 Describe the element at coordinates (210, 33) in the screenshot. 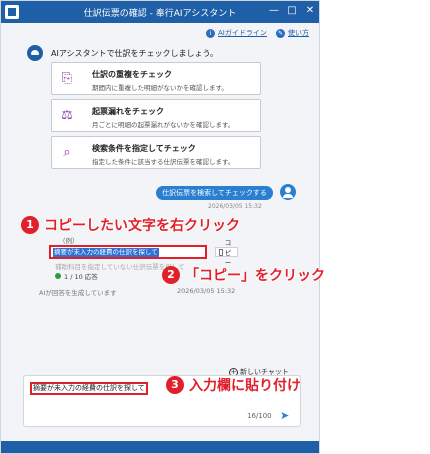

I see `info-icon: i` at that location.